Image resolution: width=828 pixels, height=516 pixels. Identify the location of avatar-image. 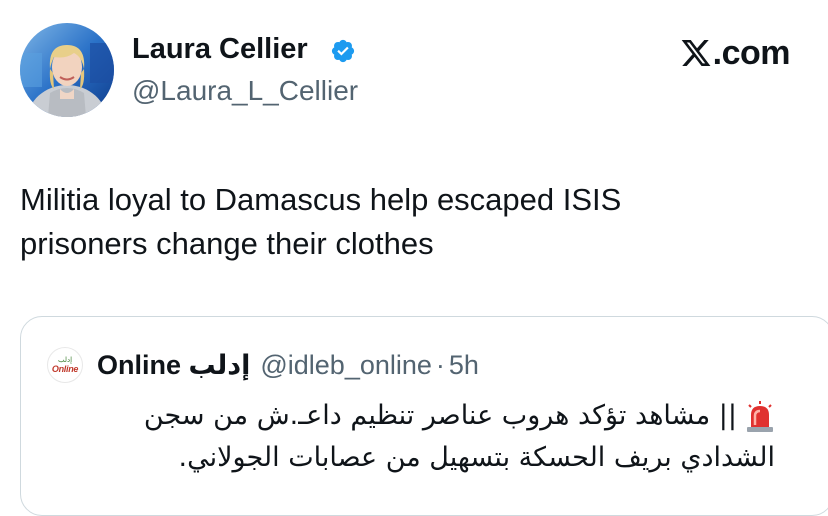
(67, 70).